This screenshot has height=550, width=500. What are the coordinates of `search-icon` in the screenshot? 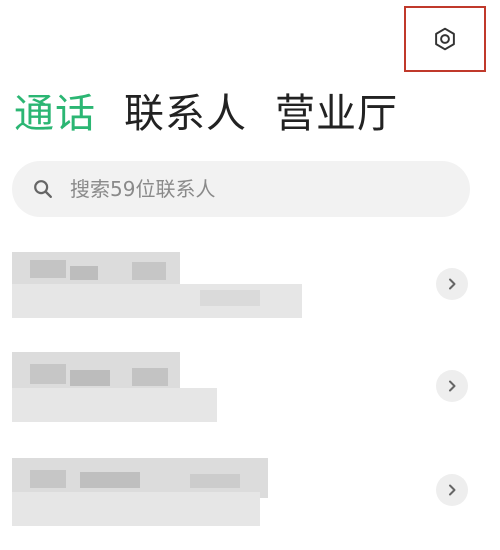 It's located at (43, 189).